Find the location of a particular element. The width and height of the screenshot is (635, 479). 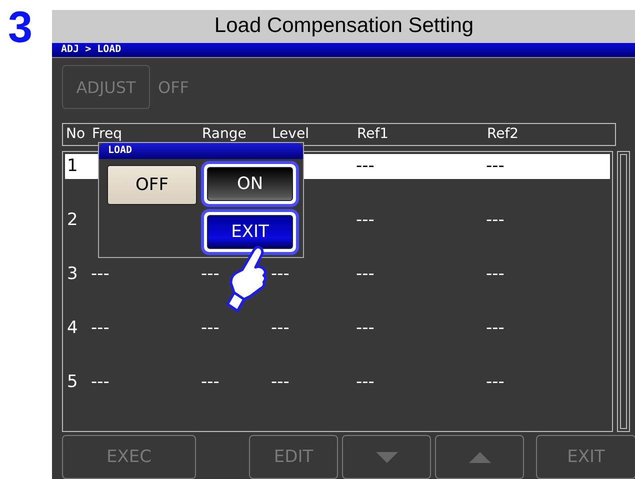

adjust-value: OFF is located at coordinates (173, 87).